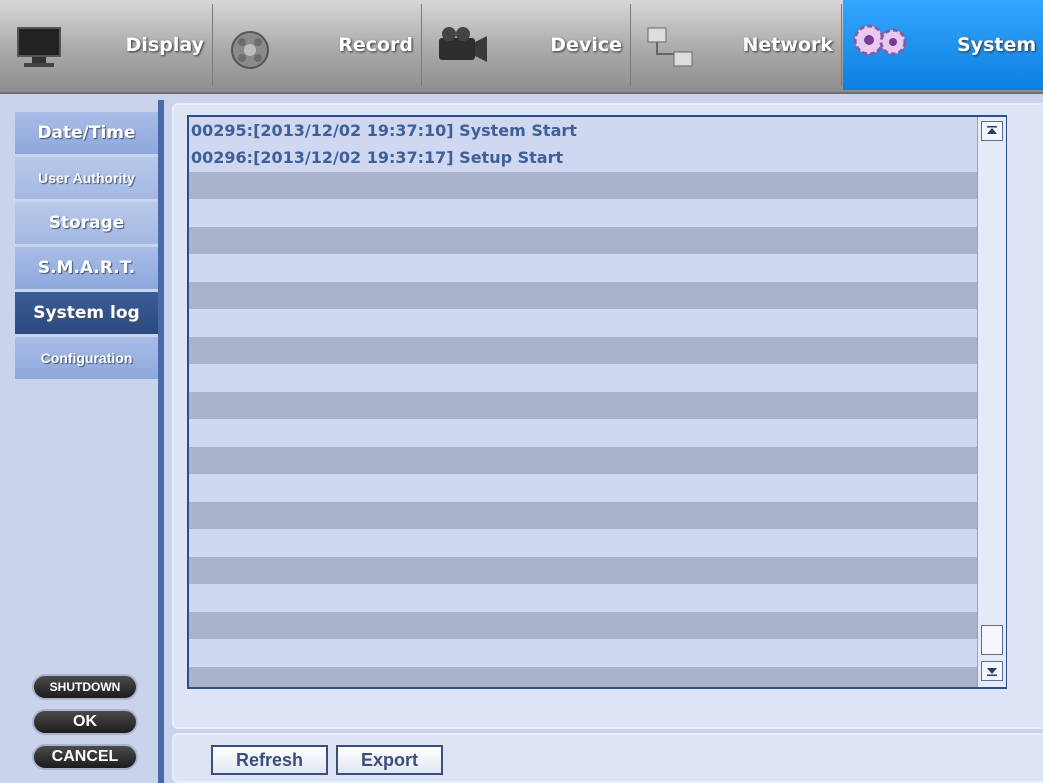 The height and width of the screenshot is (783, 1043). Describe the element at coordinates (86, 133) in the screenshot. I see `sidebar-item-date-time: Date/Time` at that location.